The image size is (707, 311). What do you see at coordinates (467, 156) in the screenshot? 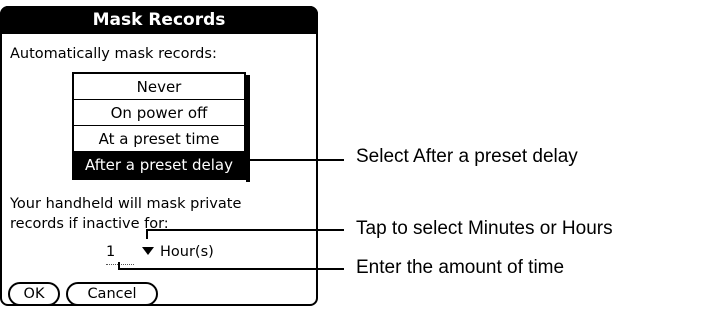
I see `callout-select-delay: Select After a preset delay` at bounding box center [467, 156].